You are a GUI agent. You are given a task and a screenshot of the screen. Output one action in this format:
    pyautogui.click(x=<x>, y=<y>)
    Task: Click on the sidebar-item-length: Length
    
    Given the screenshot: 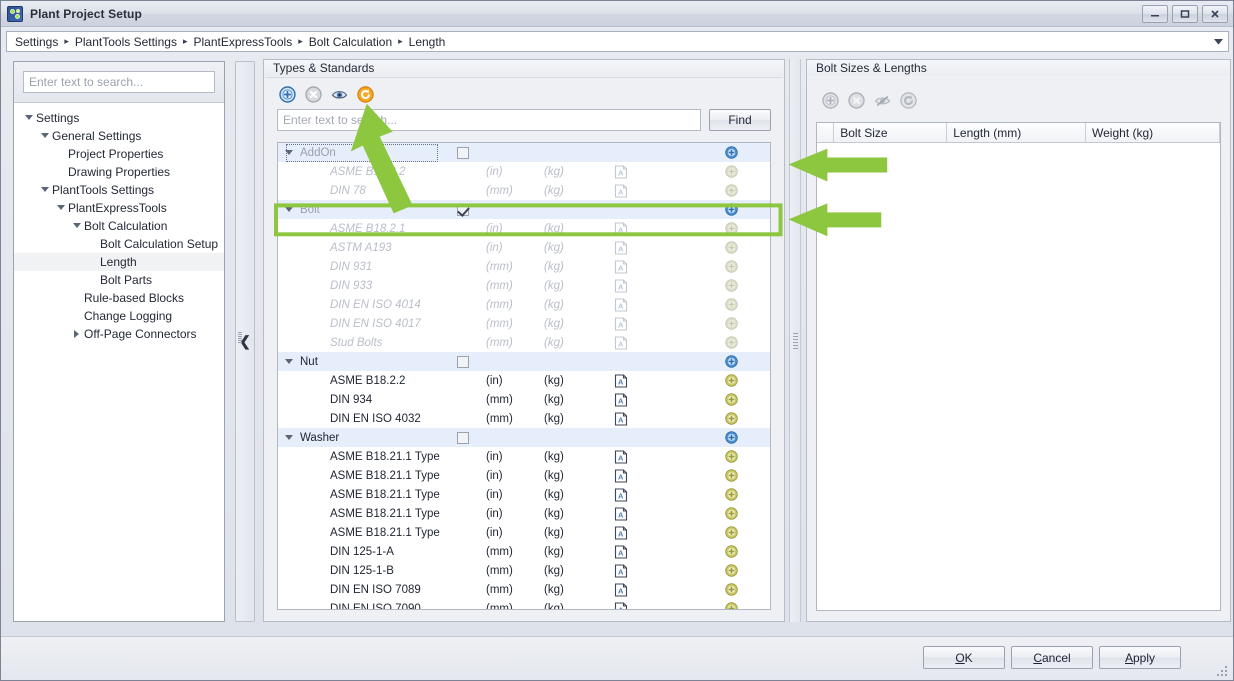 What is the action you would take?
    pyautogui.click(x=119, y=262)
    